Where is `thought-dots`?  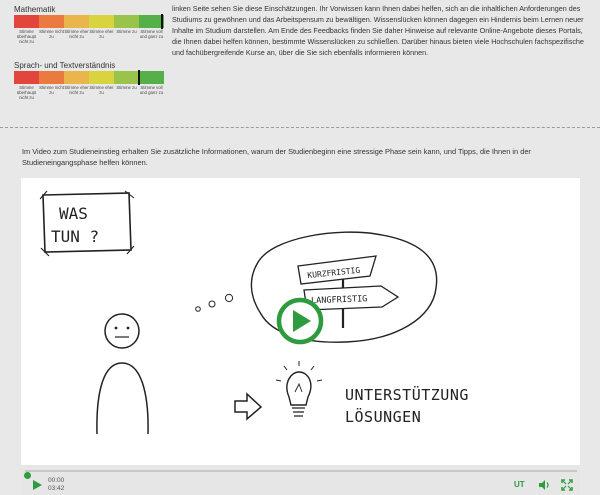
thought-dots is located at coordinates (214, 302).